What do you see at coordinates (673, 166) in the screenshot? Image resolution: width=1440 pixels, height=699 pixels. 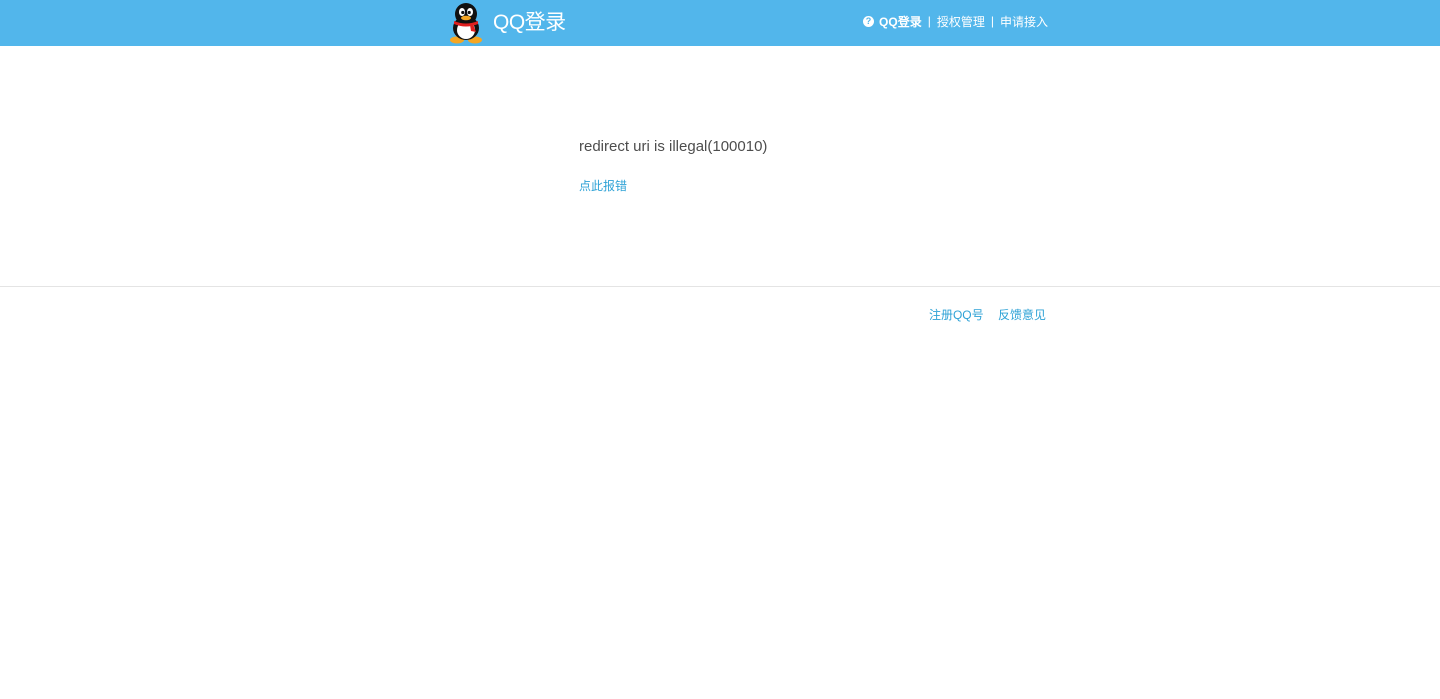 I see `error-content: redirect uri is illegal(100010) 点此报错` at bounding box center [673, 166].